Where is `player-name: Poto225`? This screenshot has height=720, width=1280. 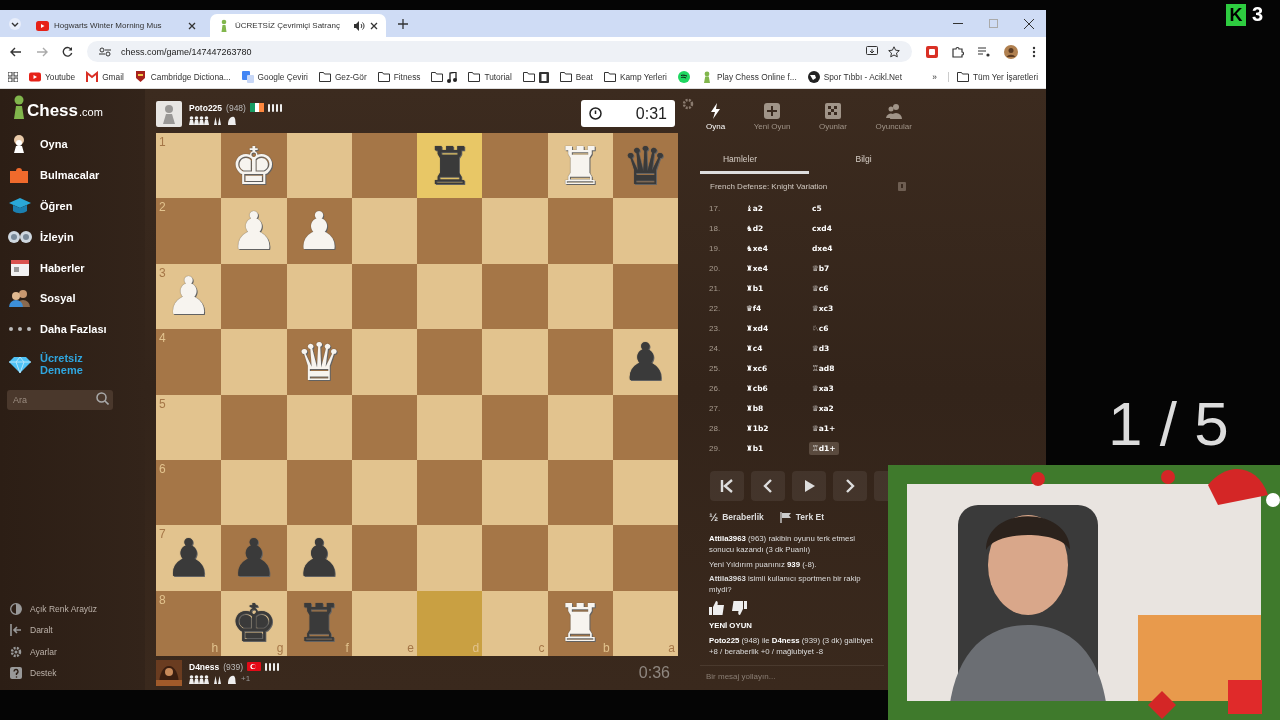 player-name: Poto225 is located at coordinates (206, 107).